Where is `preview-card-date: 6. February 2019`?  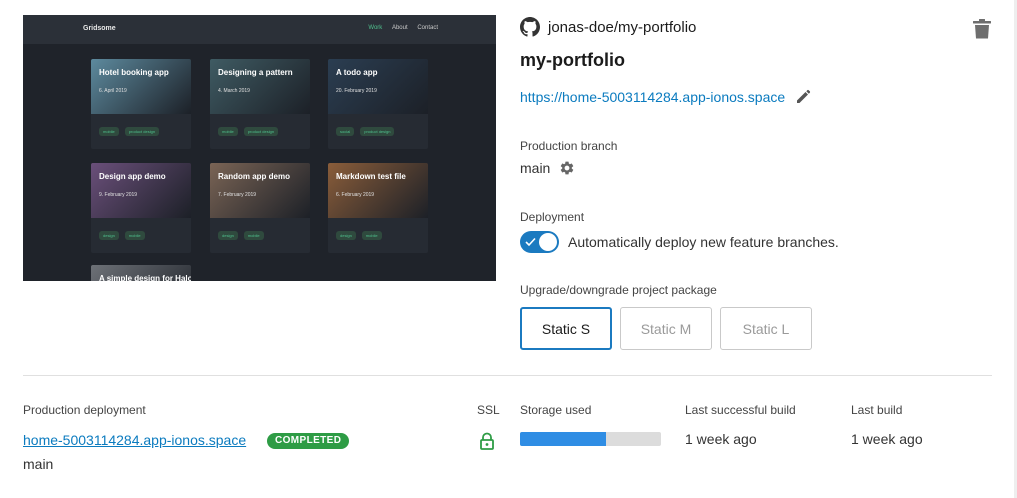 preview-card-date: 6. February 2019 is located at coordinates (355, 195).